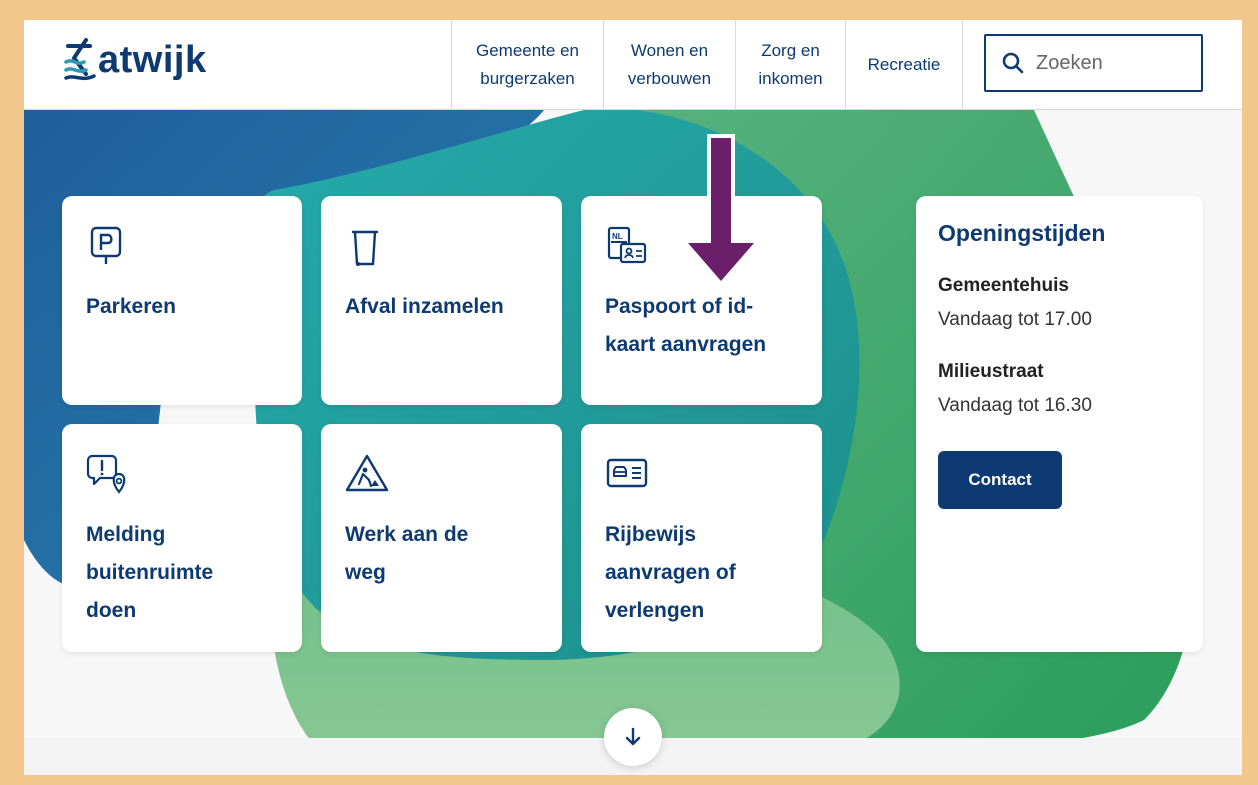 The height and width of the screenshot is (785, 1258). Describe the element at coordinates (1000, 480) in the screenshot. I see `contact-button: Contact` at that location.